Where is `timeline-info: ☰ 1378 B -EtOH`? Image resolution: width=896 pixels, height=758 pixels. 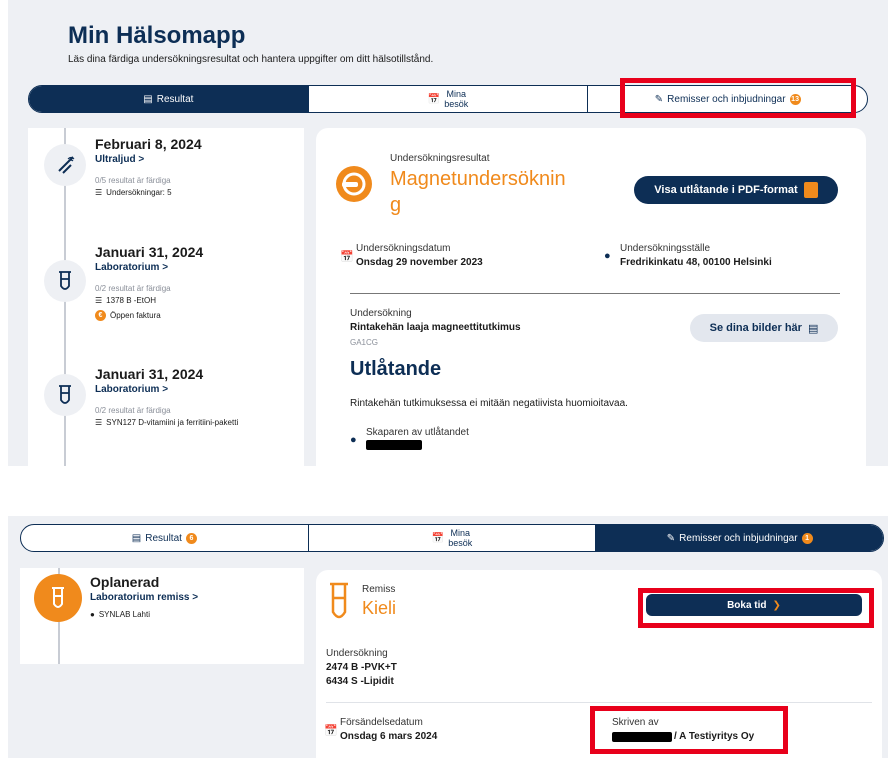 timeline-info: ☰ 1378 B -EtOH is located at coordinates (125, 300).